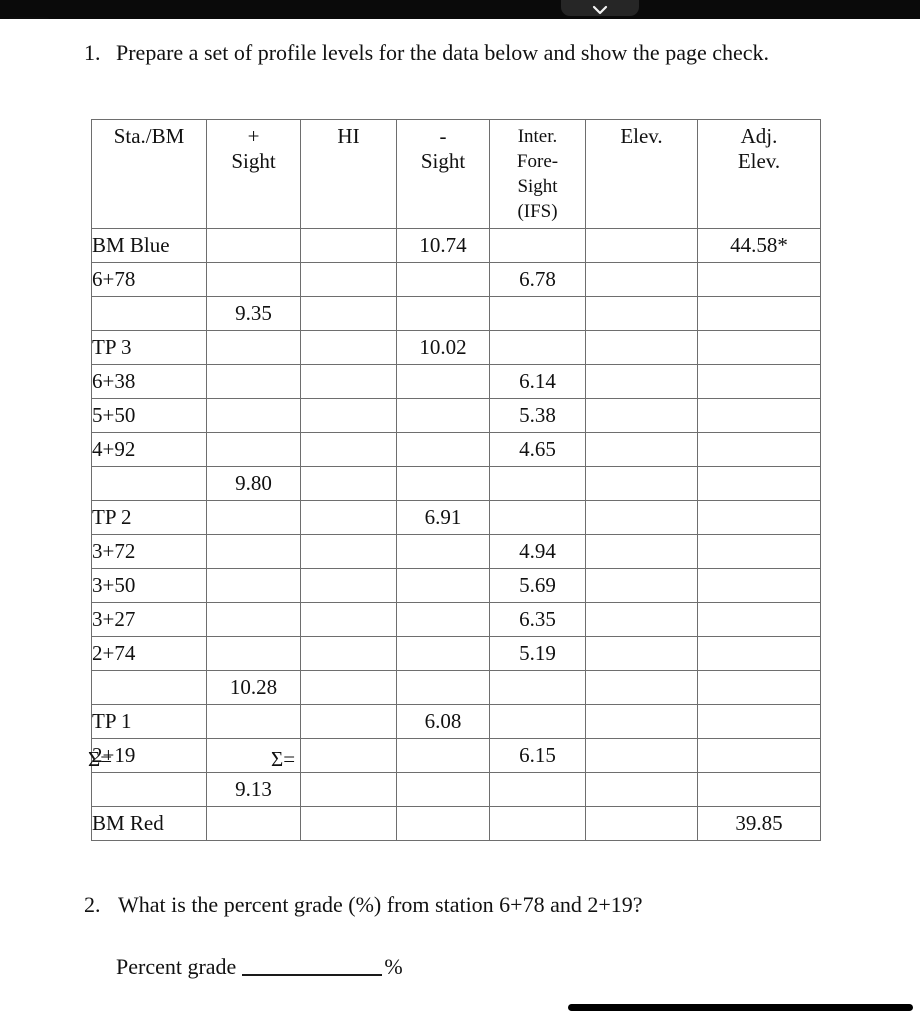 This screenshot has width=920, height=1024. What do you see at coordinates (537, 415) in the screenshot?
I see `cell-ifs: 5.38` at bounding box center [537, 415].